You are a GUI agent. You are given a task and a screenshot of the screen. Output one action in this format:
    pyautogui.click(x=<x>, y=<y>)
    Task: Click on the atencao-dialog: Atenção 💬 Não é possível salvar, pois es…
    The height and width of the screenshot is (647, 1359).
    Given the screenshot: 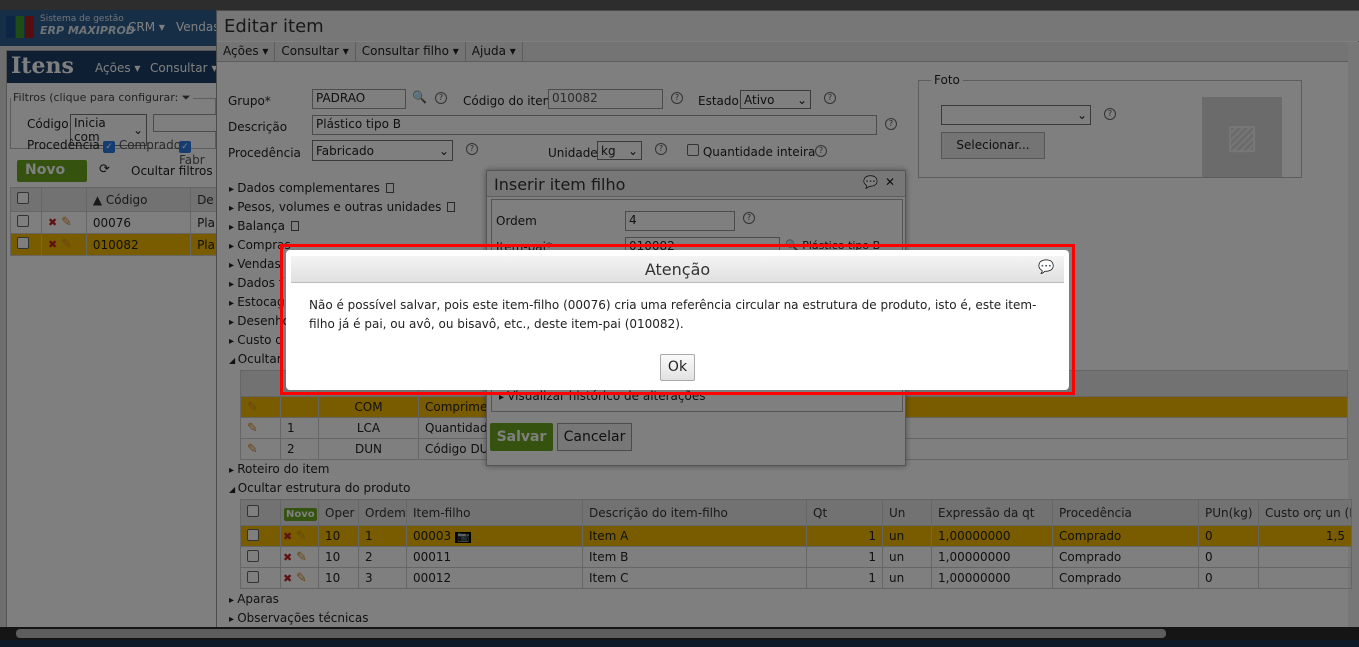 What is the action you would take?
    pyautogui.click(x=677, y=320)
    